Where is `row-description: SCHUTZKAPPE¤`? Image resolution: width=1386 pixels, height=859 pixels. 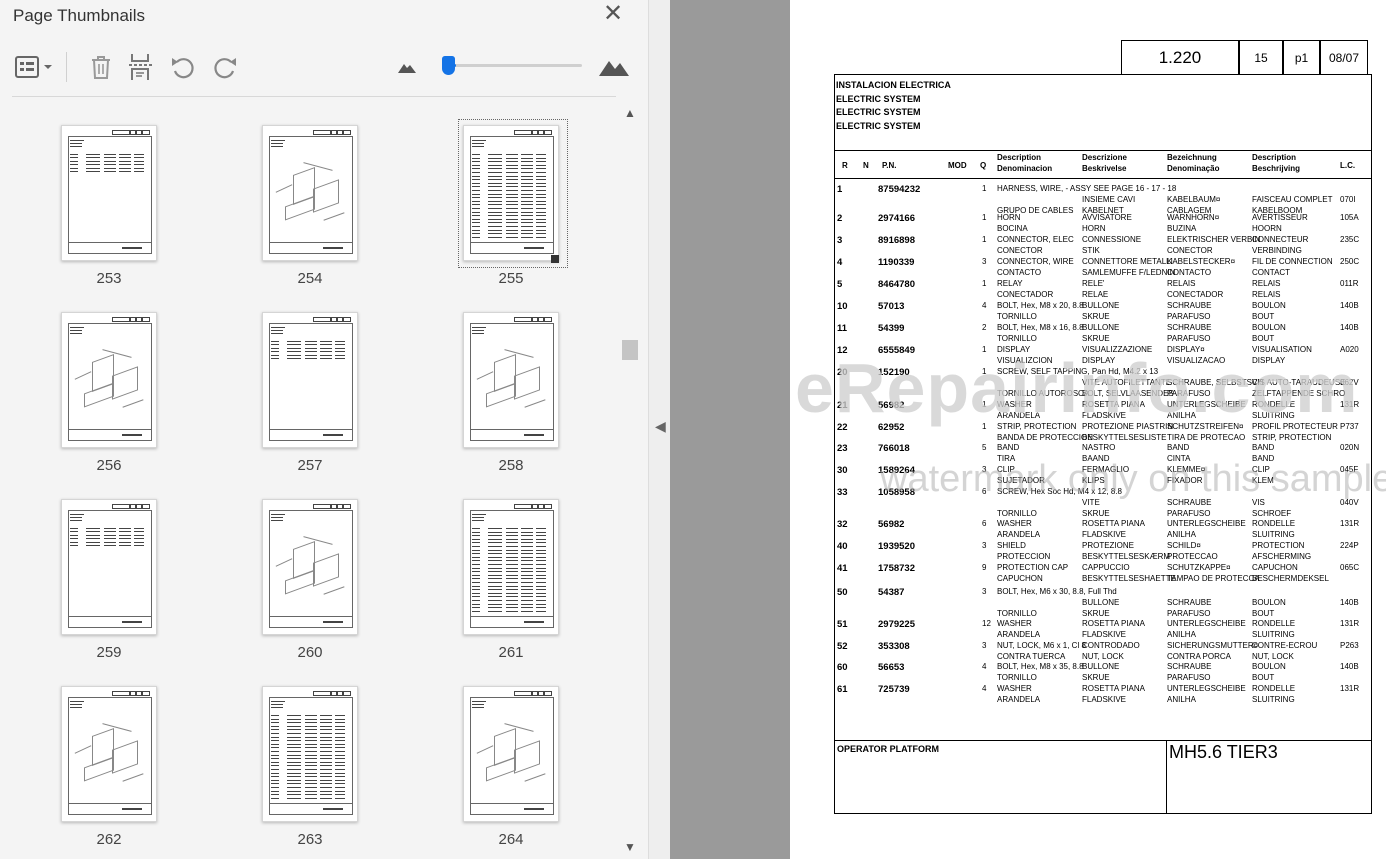
row-description: SCHUTZKAPPE¤ is located at coordinates (1199, 567).